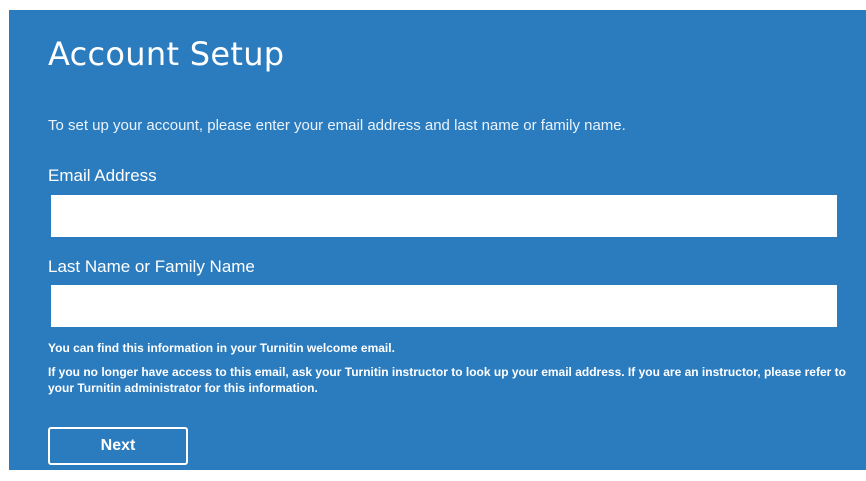  Describe the element at coordinates (118, 446) in the screenshot. I see `next-button: Next` at that location.